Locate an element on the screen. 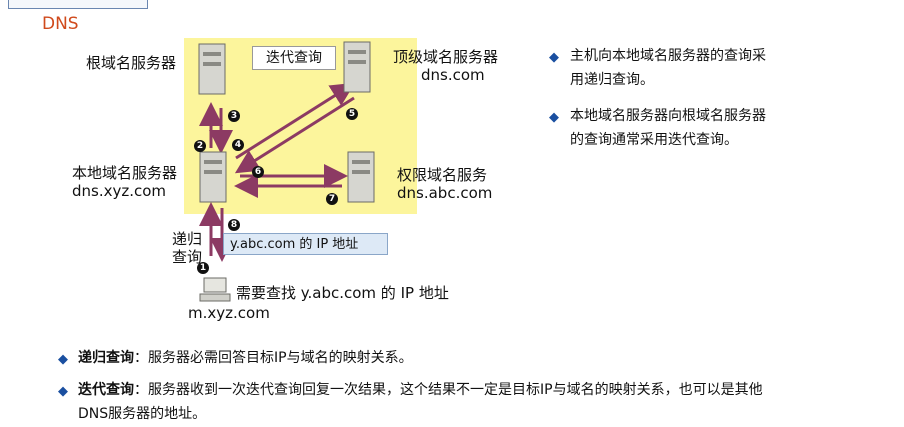 Image resolution: width=904 pixels, height=427 pixels. tld-server-domain: dns.com is located at coordinates (453, 75).